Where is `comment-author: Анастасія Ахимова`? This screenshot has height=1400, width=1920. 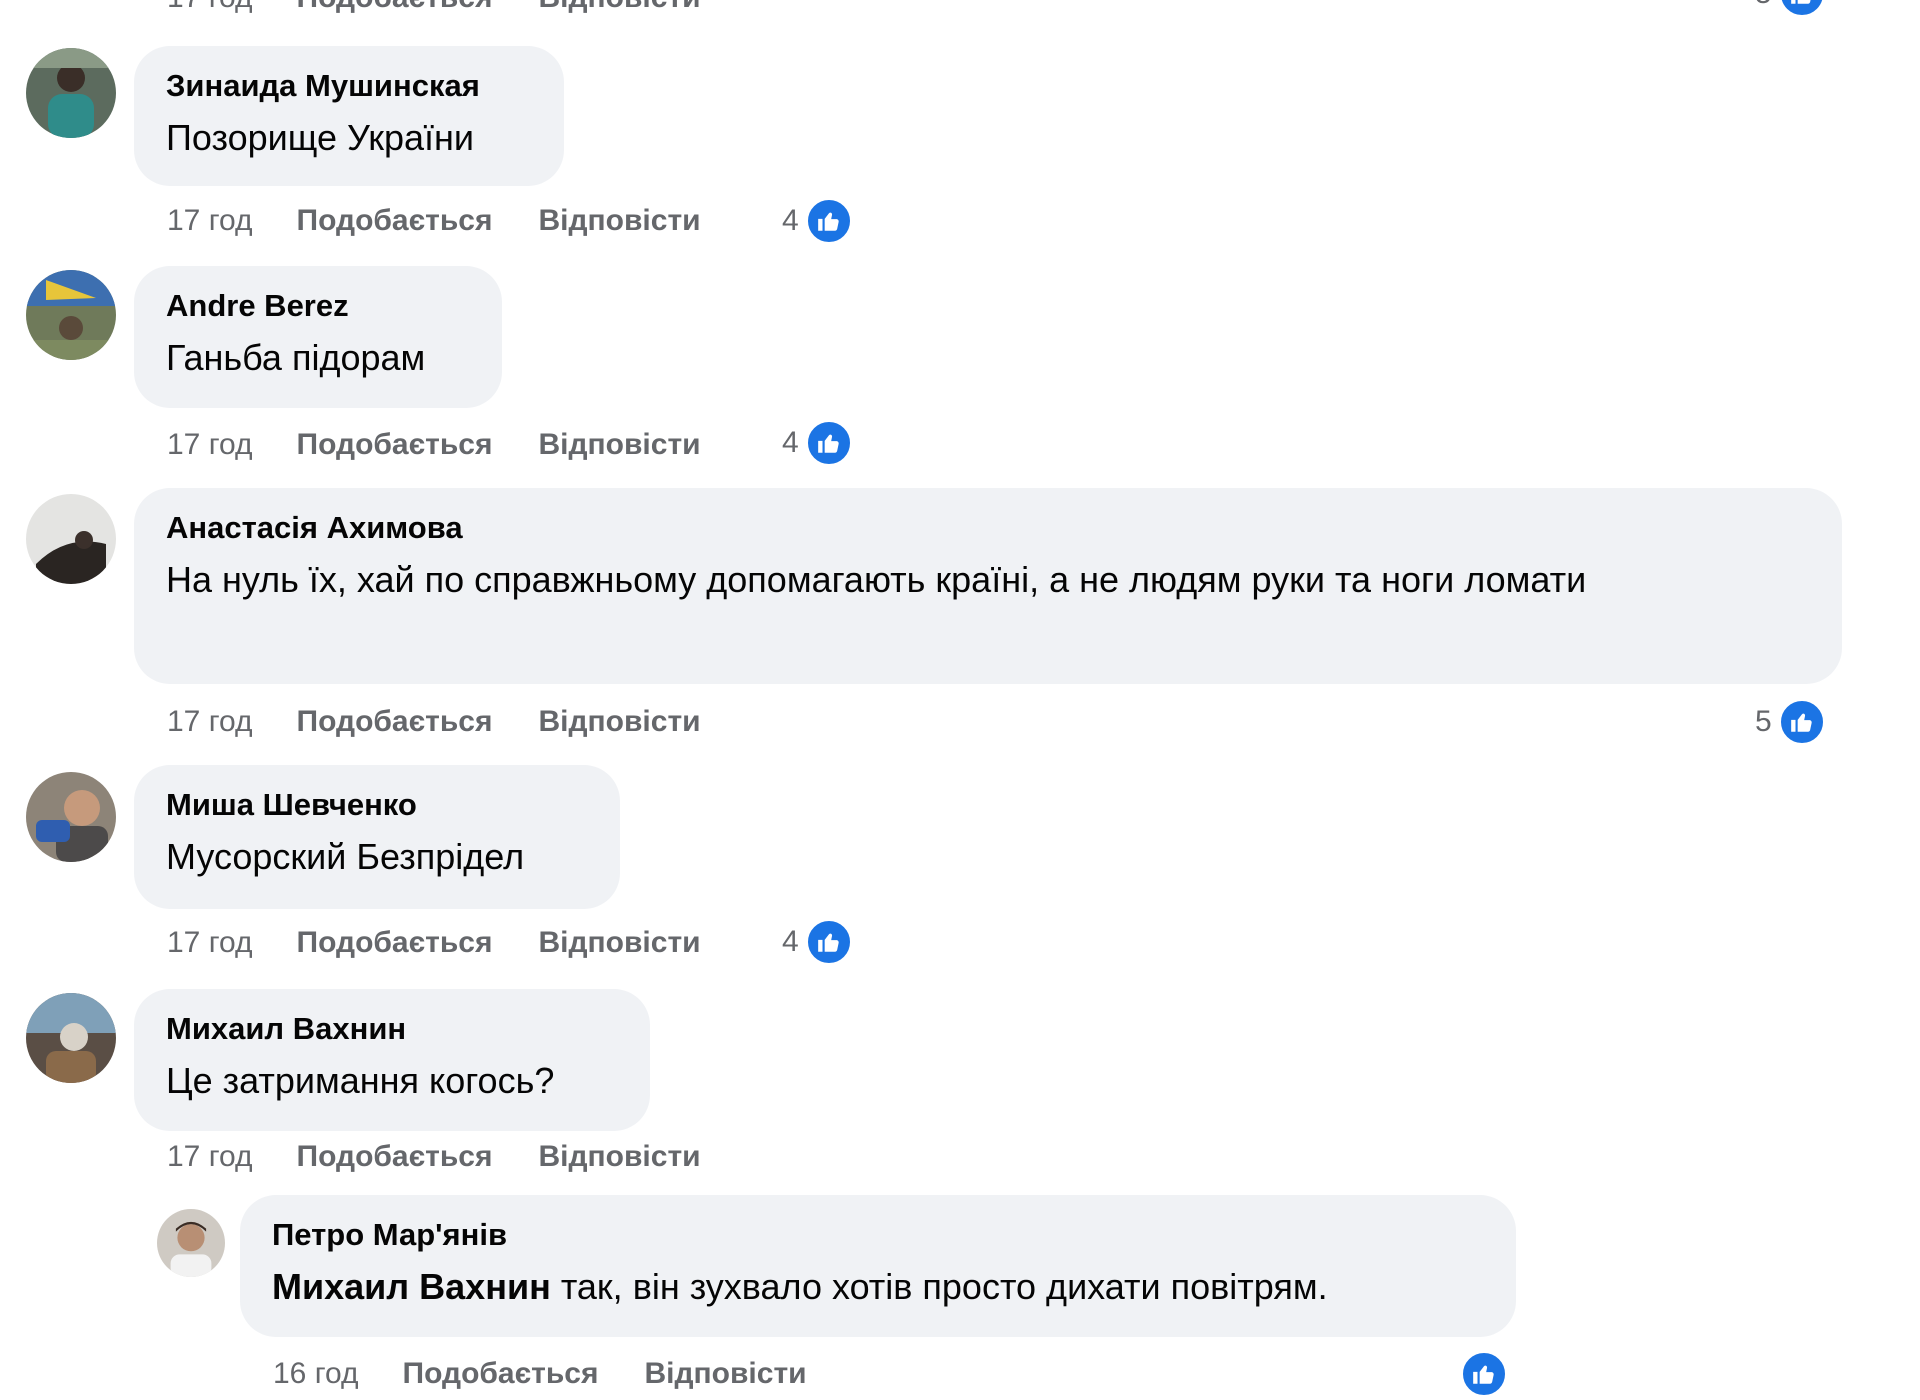 comment-author: Анастасія Ахимова is located at coordinates (989, 528).